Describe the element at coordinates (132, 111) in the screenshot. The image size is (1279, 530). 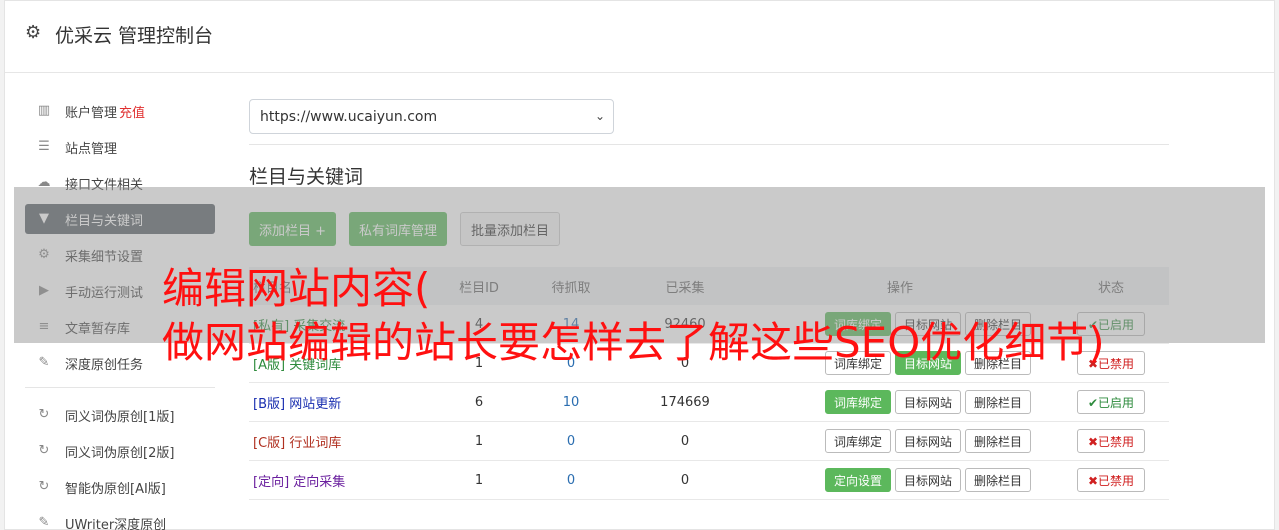
I see `recharge-link: 充值` at that location.